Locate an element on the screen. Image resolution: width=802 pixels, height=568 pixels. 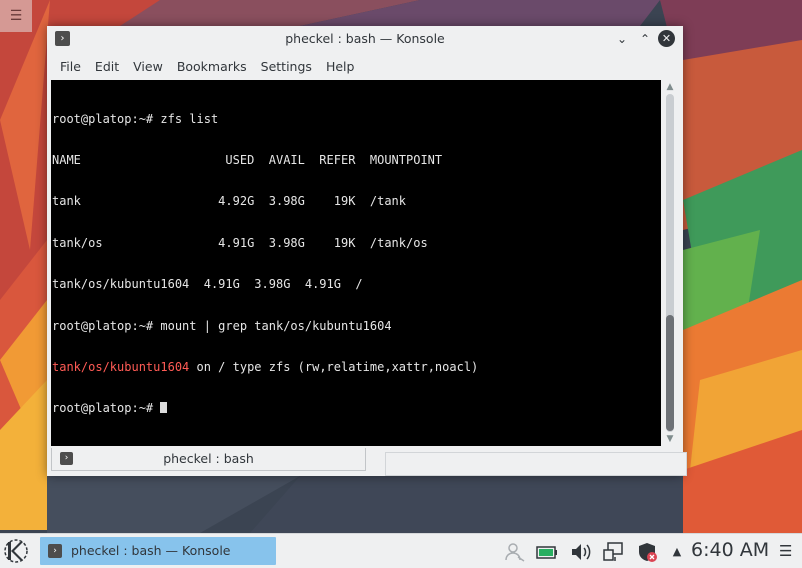
terminal-line: root@platop:~# zfs list is located at coordinates (135, 118).